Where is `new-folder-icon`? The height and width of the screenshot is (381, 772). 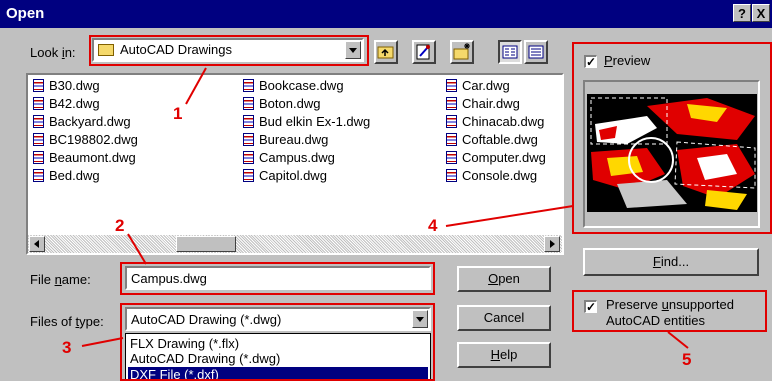
new-folder-icon is located at coordinates (461, 51).